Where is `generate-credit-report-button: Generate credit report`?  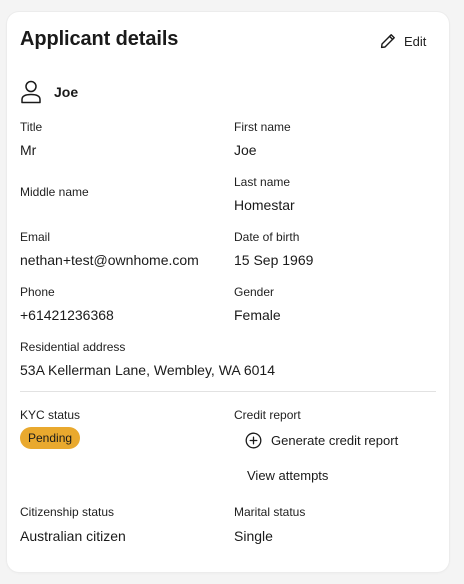
generate-credit-report-button: Generate credit report is located at coordinates (321, 440).